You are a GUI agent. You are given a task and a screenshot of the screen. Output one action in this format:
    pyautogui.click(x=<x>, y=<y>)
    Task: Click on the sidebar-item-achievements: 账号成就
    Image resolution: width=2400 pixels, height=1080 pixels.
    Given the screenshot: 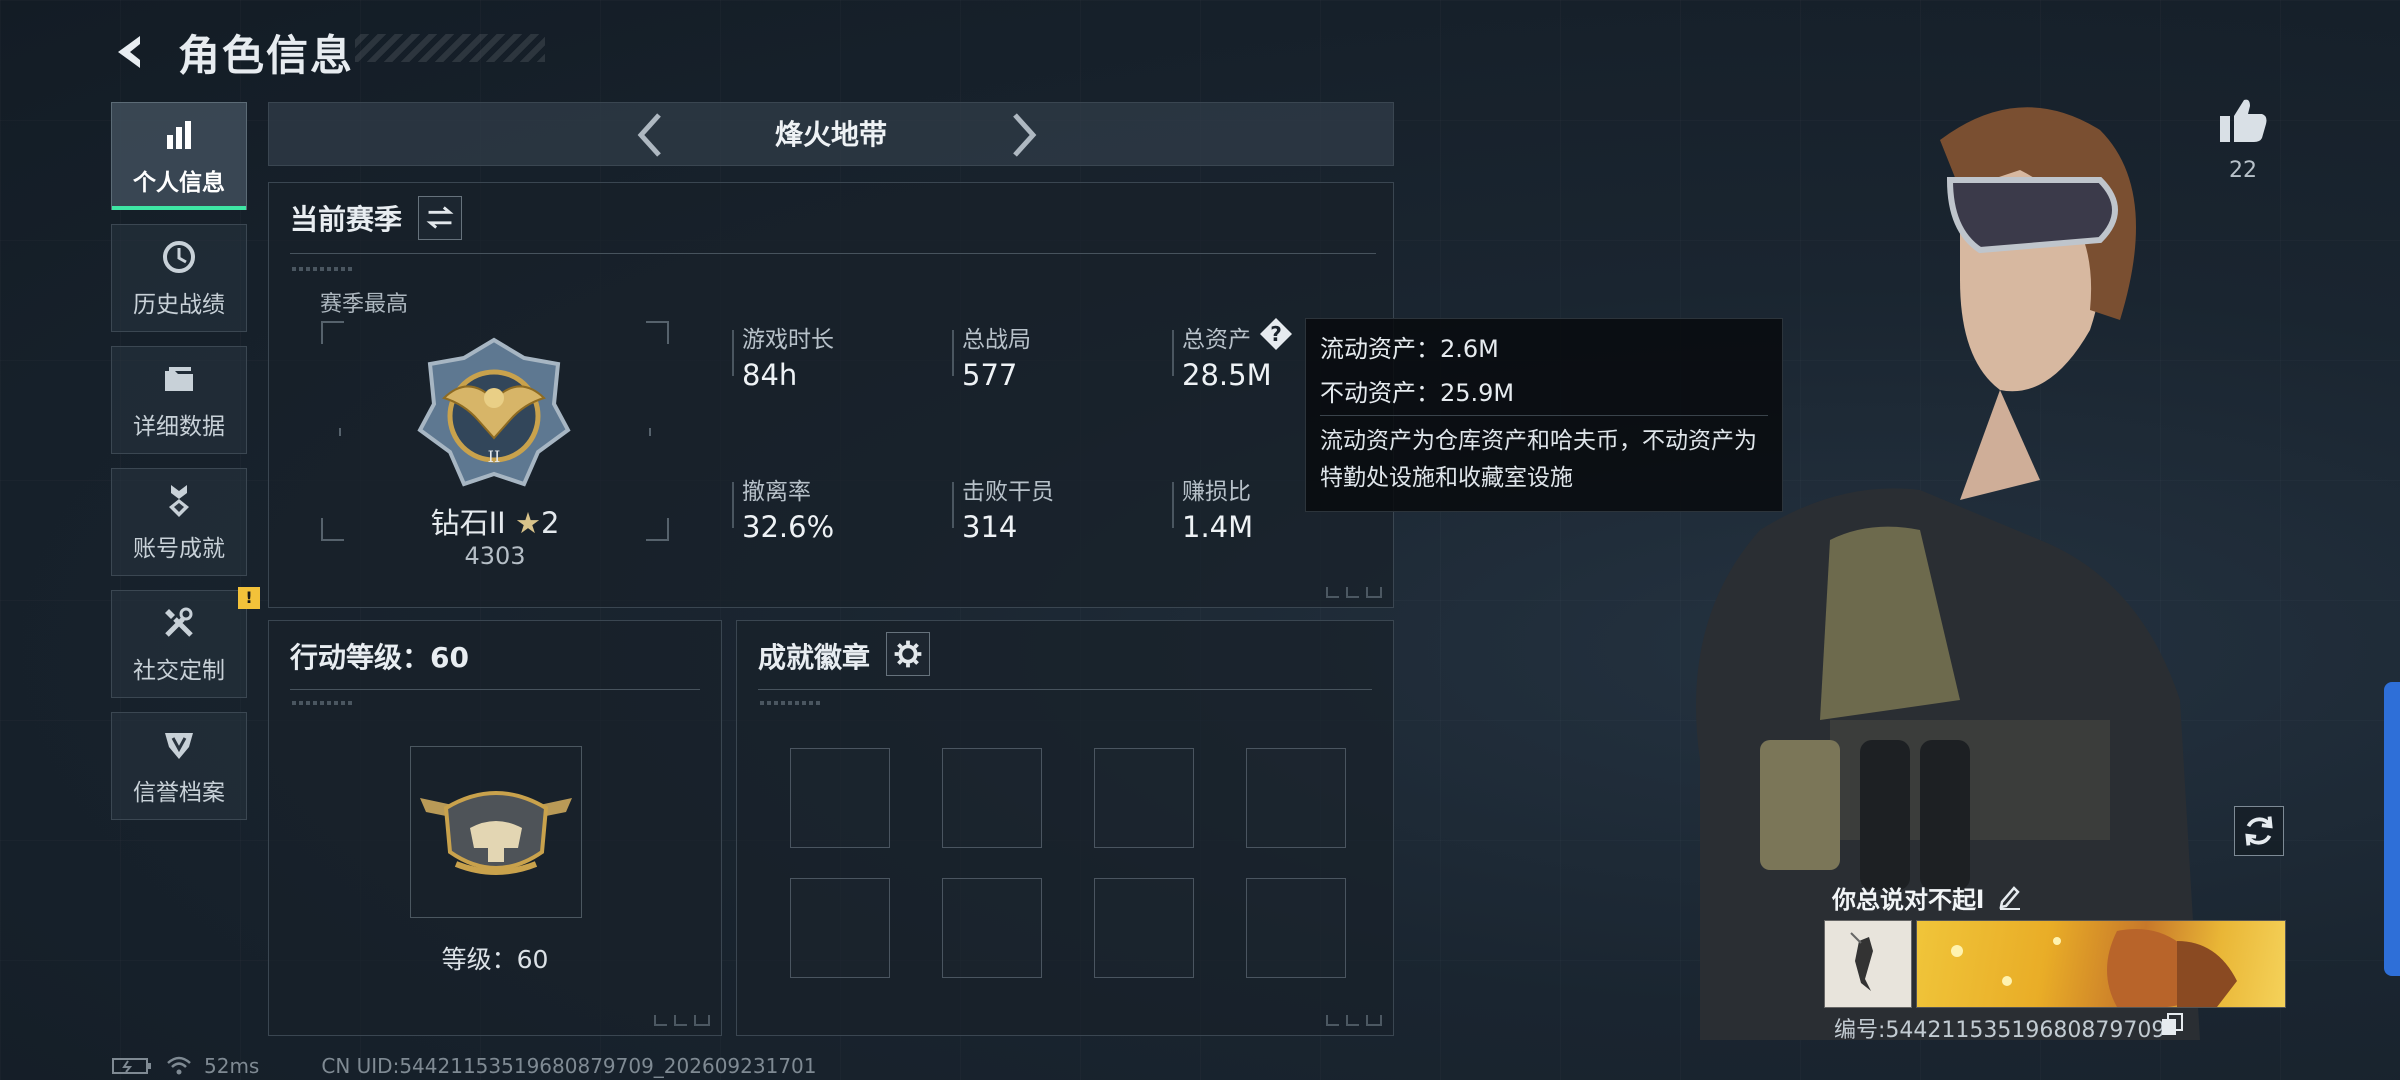 What is the action you would take?
    pyautogui.click(x=179, y=522)
    